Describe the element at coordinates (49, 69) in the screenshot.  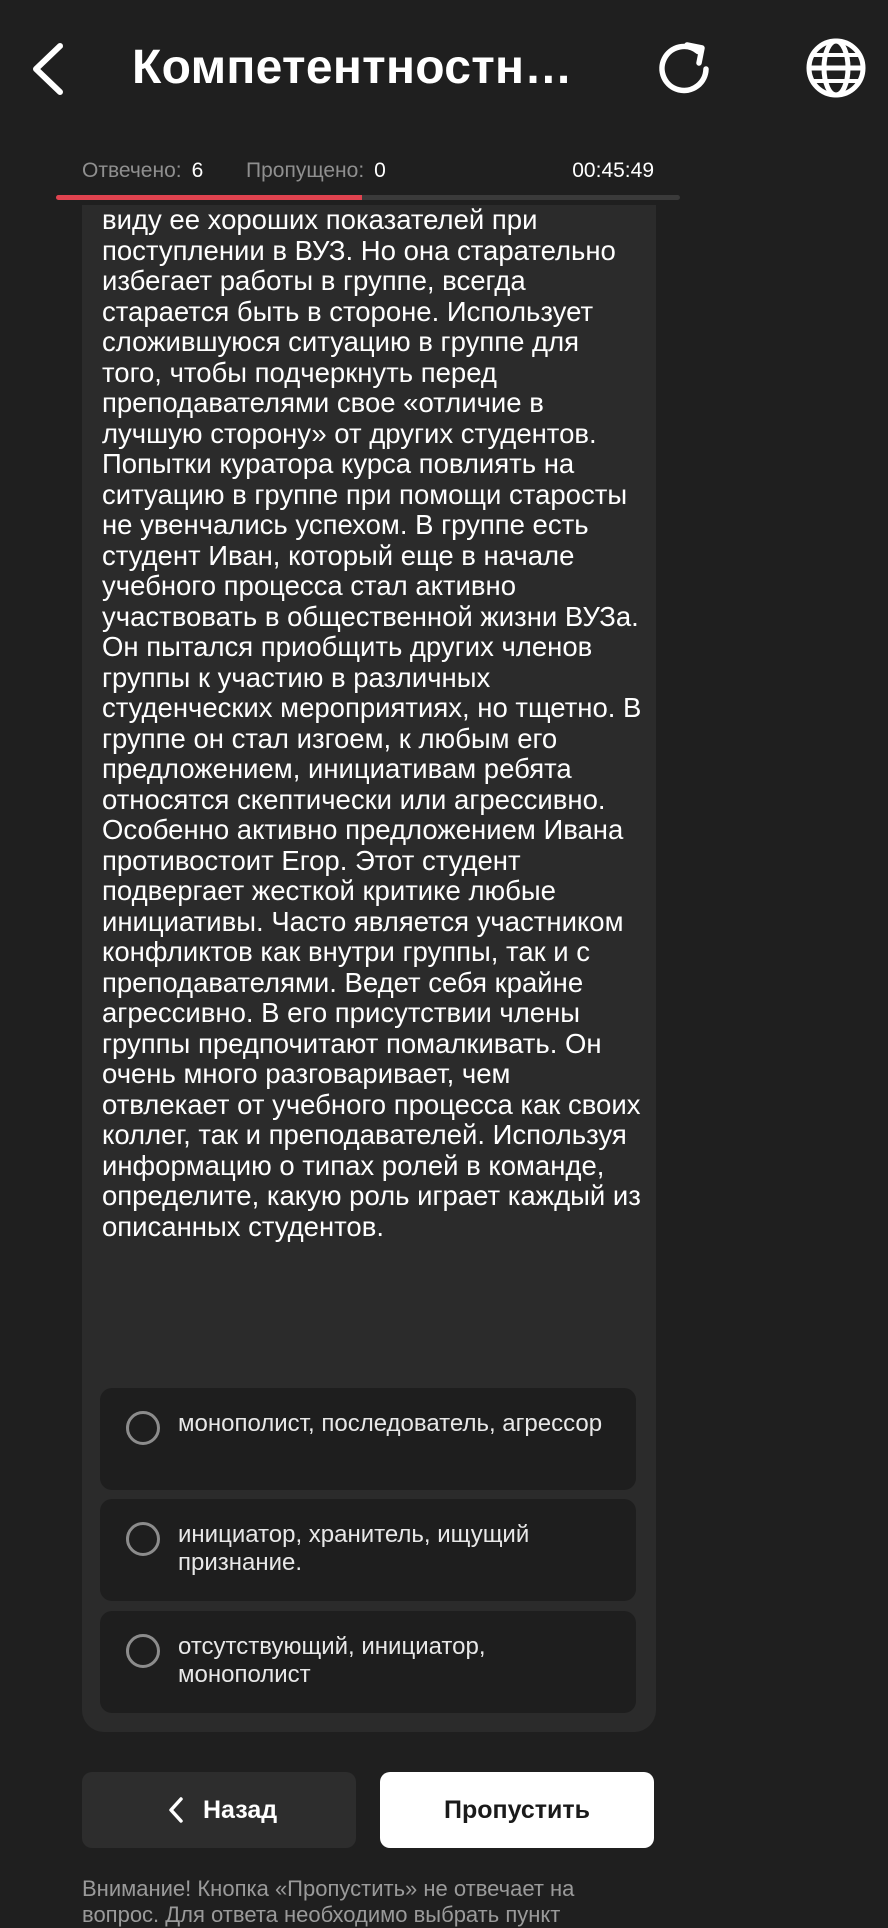
I see `back-arrow-icon` at that location.